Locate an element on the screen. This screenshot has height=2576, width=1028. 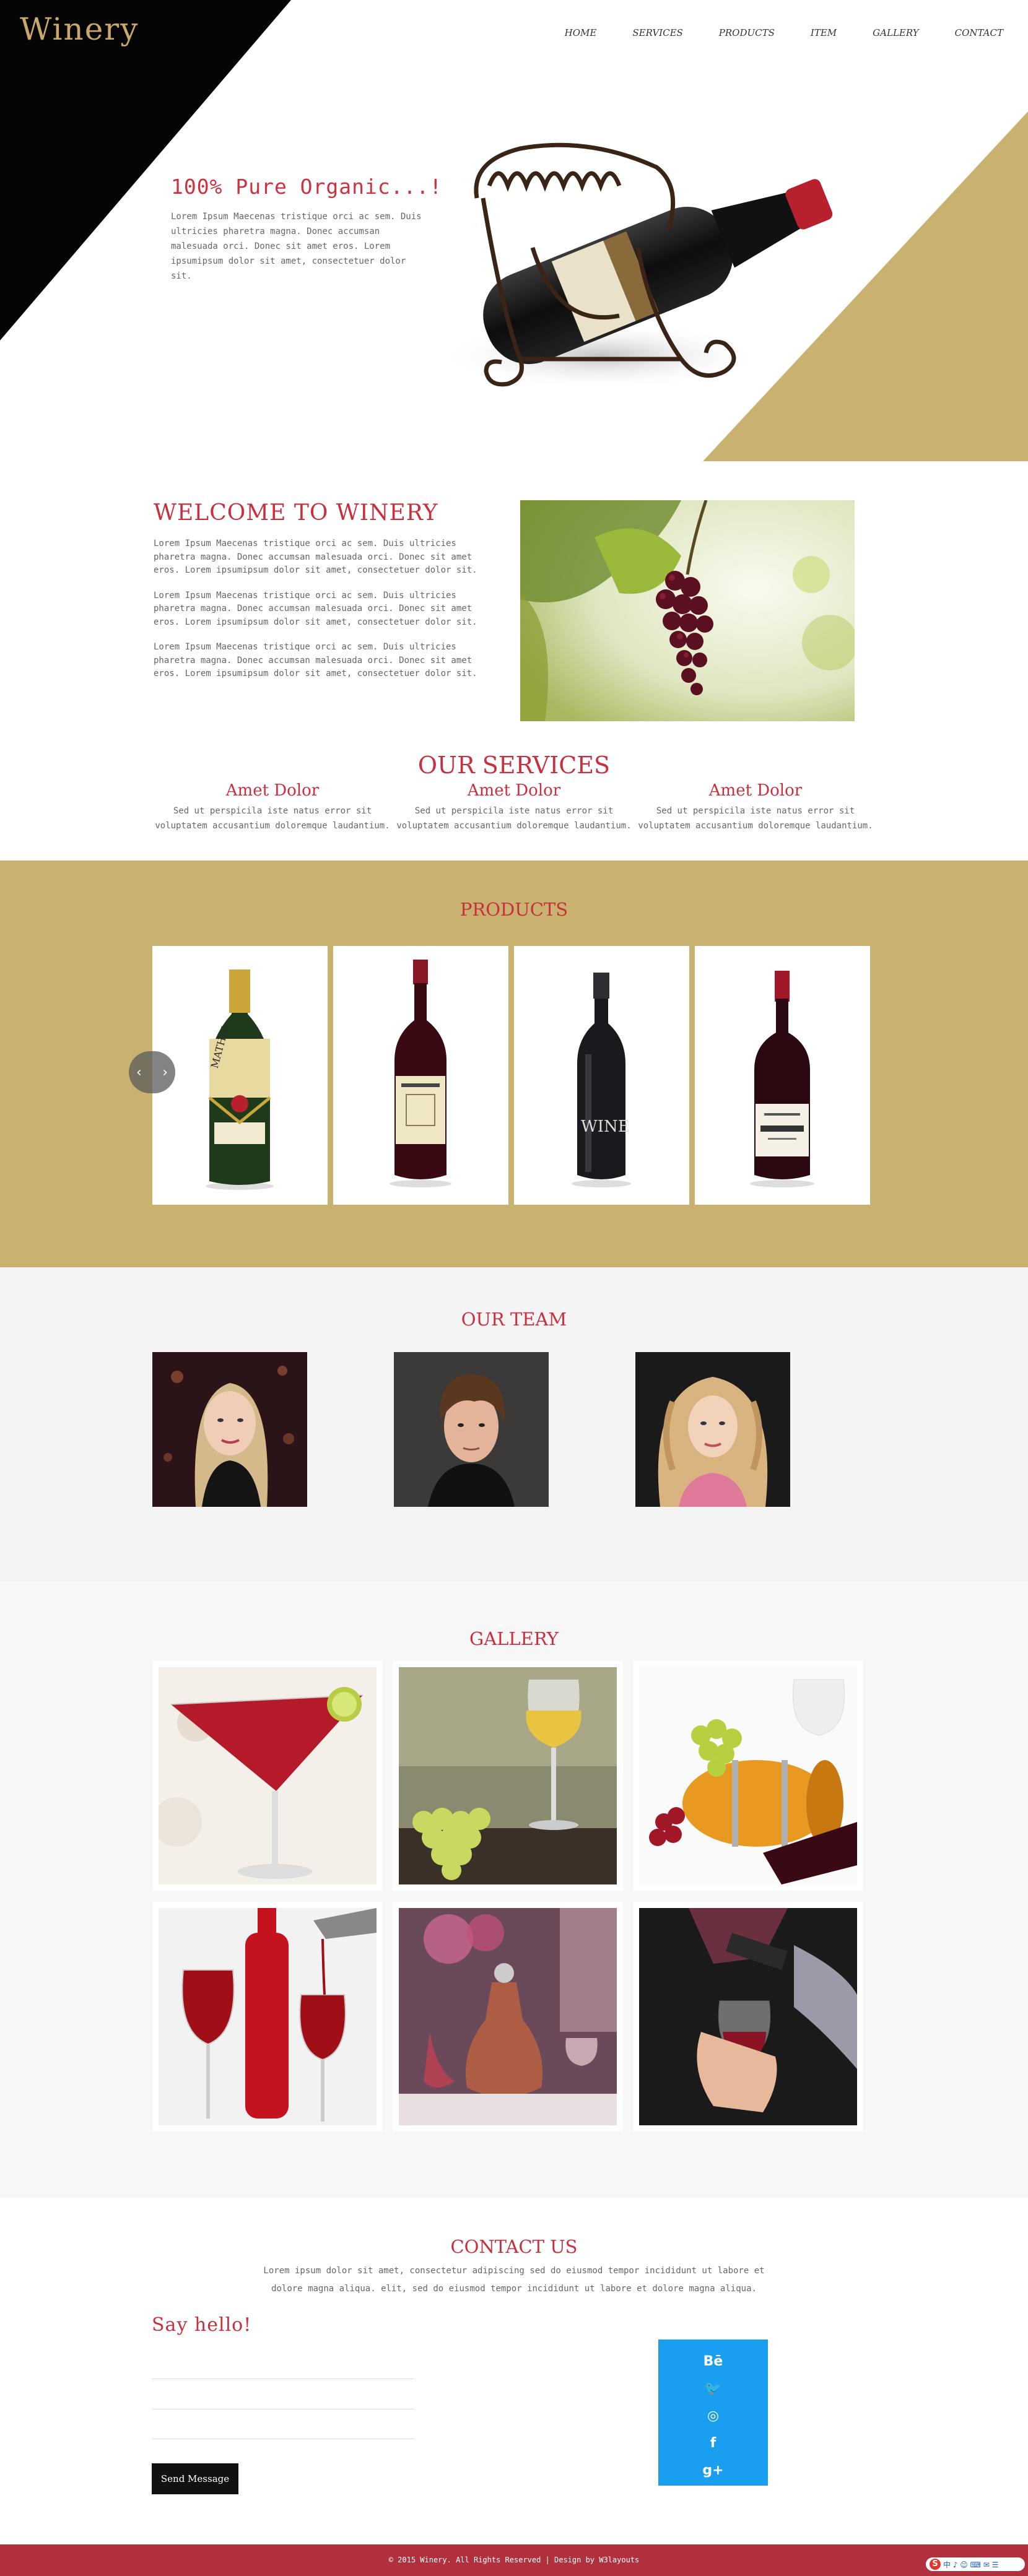
product-card: WINE is located at coordinates (601, 1075).